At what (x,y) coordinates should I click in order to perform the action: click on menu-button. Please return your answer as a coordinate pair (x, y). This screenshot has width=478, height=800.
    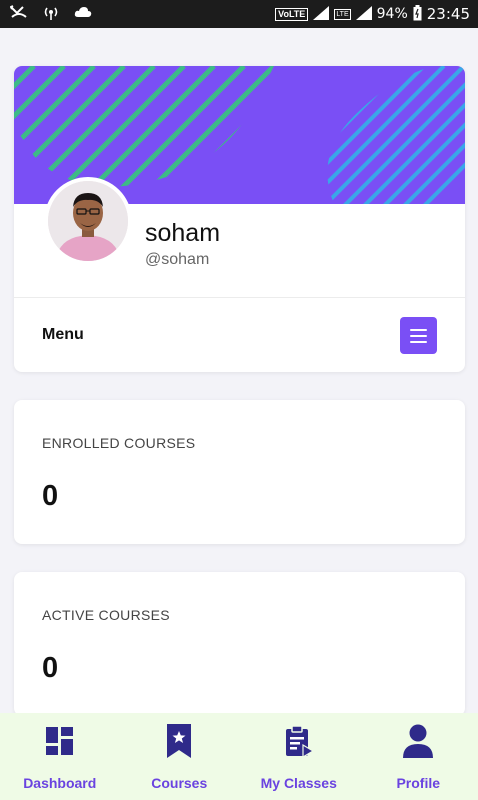
    Looking at the image, I should click on (418, 335).